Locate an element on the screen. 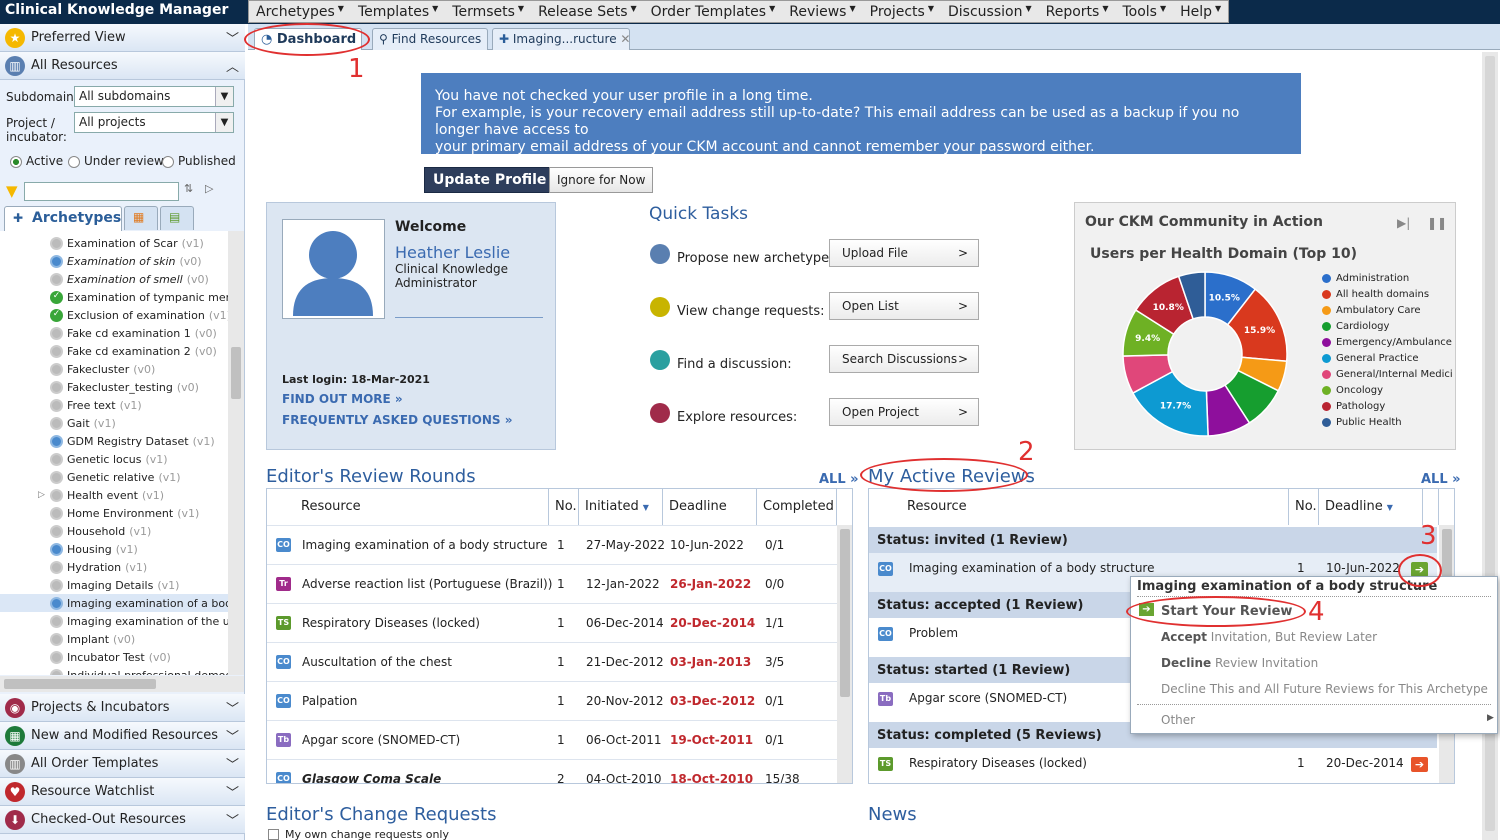 The image size is (1500, 840). filter-active-radio: Active is located at coordinates (36, 161).